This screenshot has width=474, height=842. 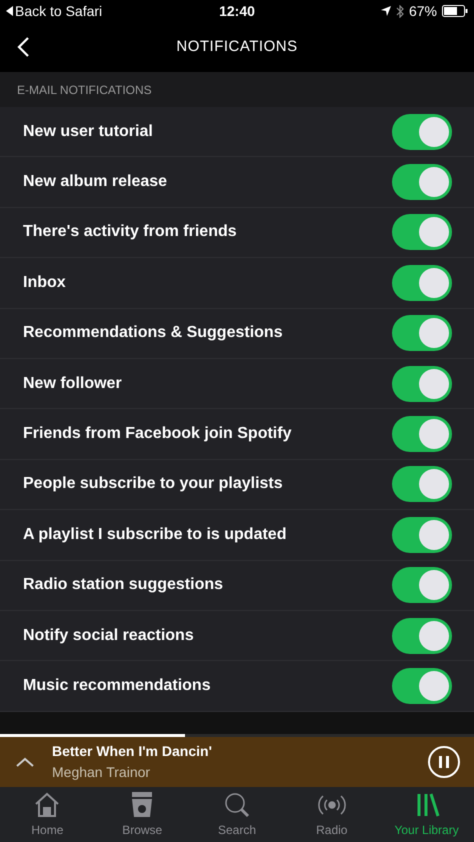 I want to click on pause-button, so click(x=444, y=762).